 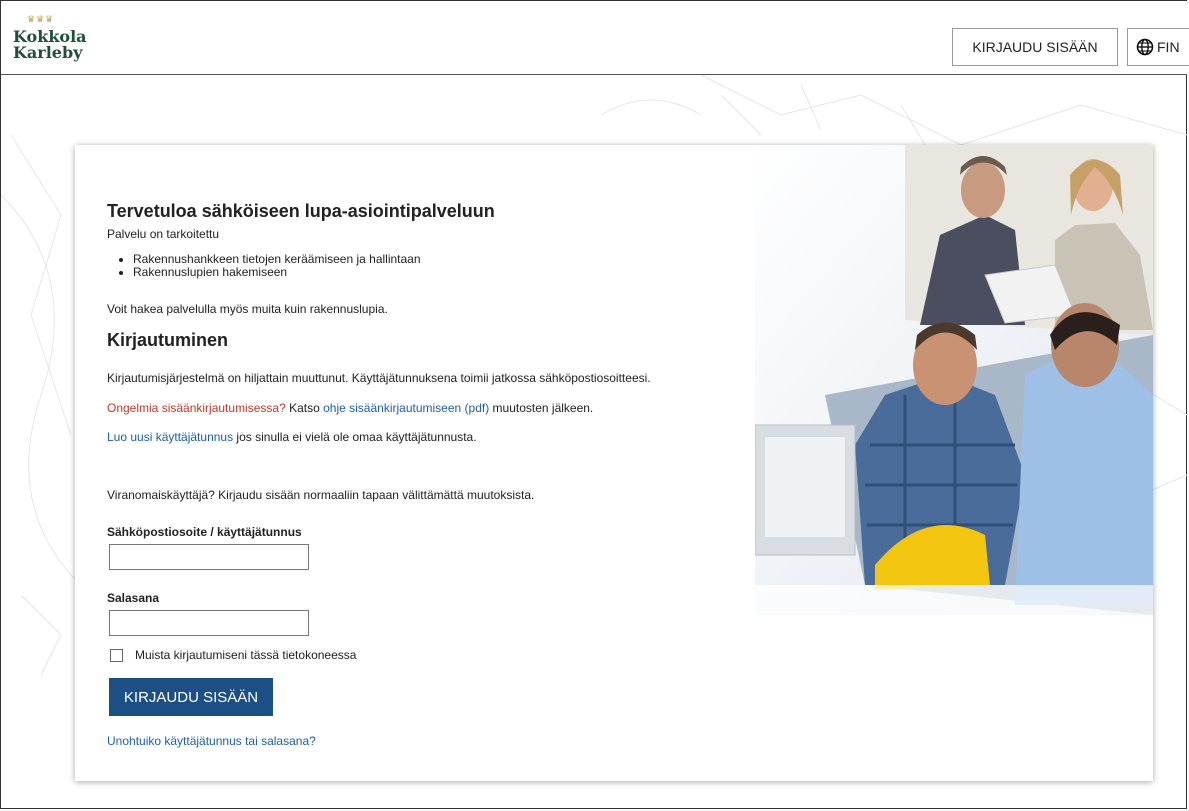 What do you see at coordinates (209, 623) in the screenshot?
I see `password-field` at bounding box center [209, 623].